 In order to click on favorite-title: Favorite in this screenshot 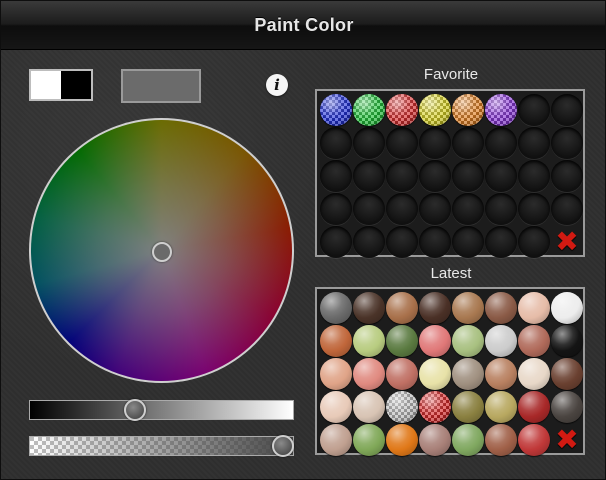, I will do `click(451, 74)`.